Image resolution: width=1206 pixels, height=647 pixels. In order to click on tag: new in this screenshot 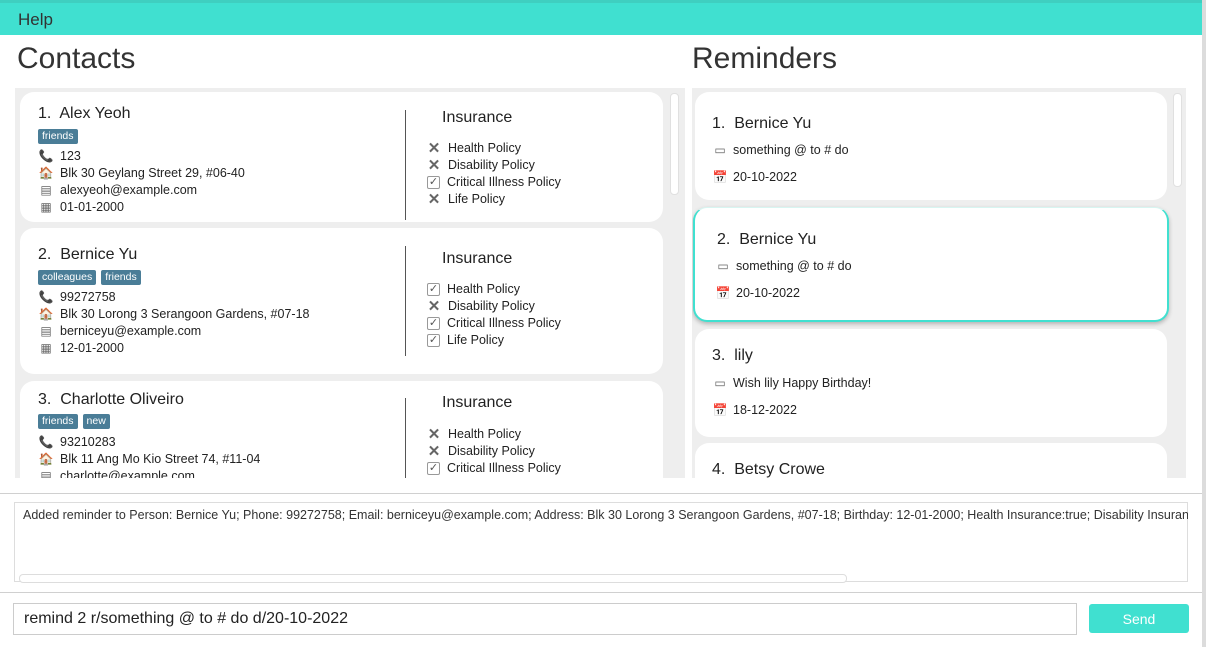, I will do `click(96, 421)`.